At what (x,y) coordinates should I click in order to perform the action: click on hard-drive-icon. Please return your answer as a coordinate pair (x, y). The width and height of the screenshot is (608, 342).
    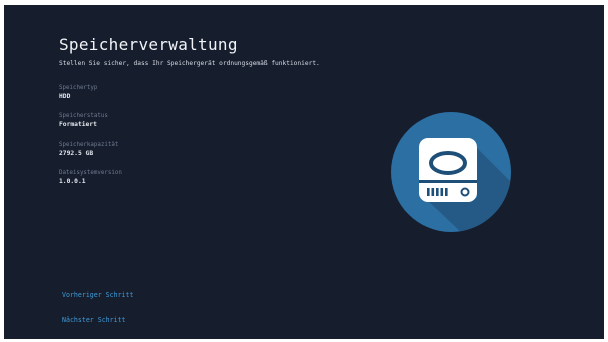
    Looking at the image, I should click on (451, 172).